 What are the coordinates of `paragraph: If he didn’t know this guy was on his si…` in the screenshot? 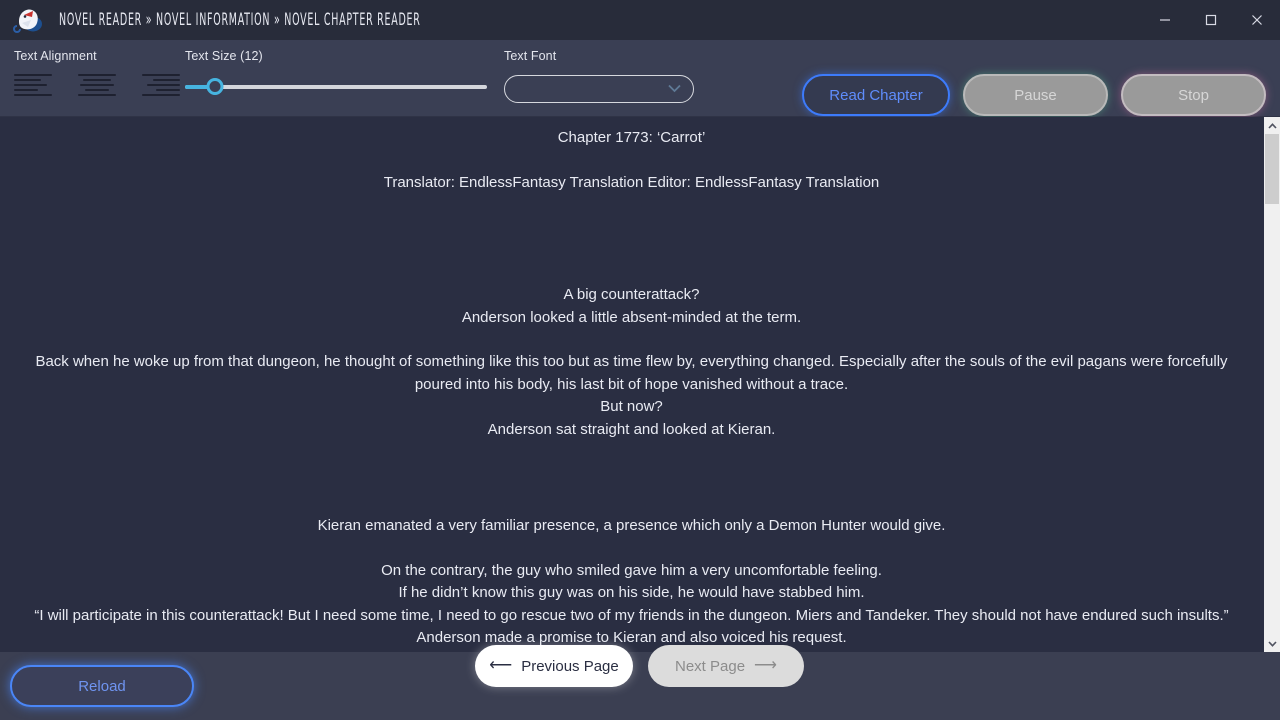 It's located at (631, 592).